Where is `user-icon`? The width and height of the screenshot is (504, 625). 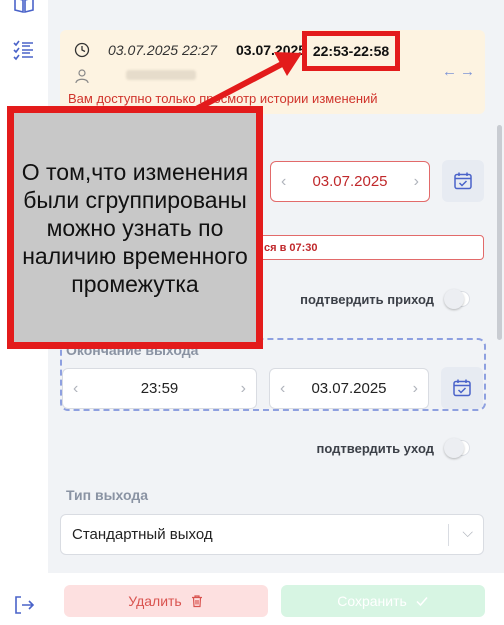
user-icon is located at coordinates (82, 76).